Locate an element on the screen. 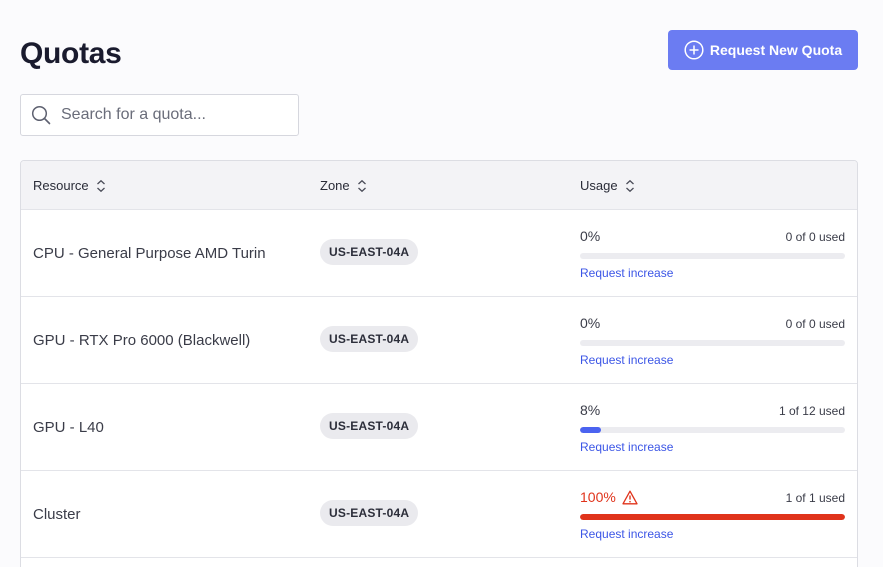 The height and width of the screenshot is (567, 883). resource-name: GPU - L40 is located at coordinates (68, 427).